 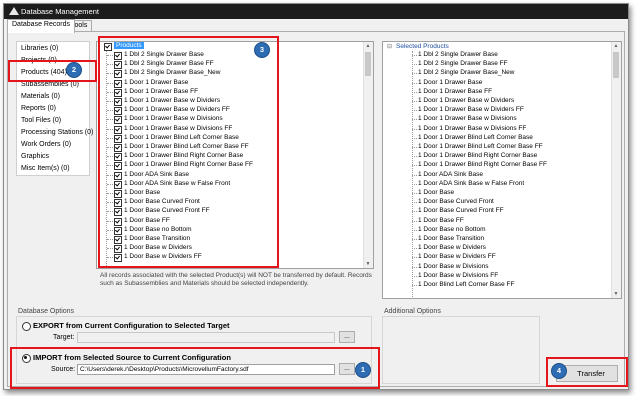 I want to click on selected-scrollbar: ▲ ▼, so click(x=616, y=170).